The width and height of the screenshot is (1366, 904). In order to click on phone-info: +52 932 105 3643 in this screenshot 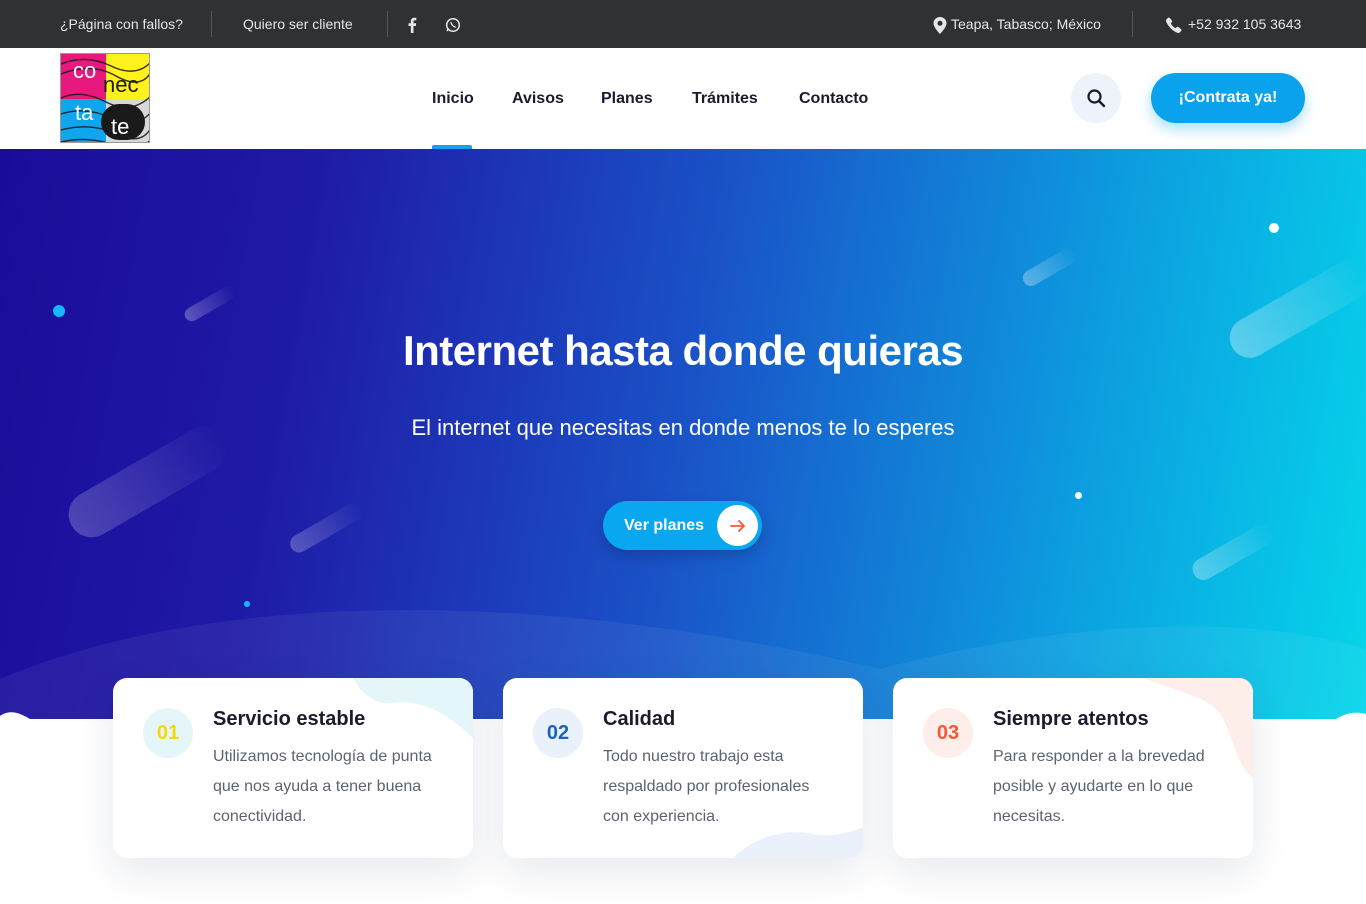, I will do `click(1233, 24)`.